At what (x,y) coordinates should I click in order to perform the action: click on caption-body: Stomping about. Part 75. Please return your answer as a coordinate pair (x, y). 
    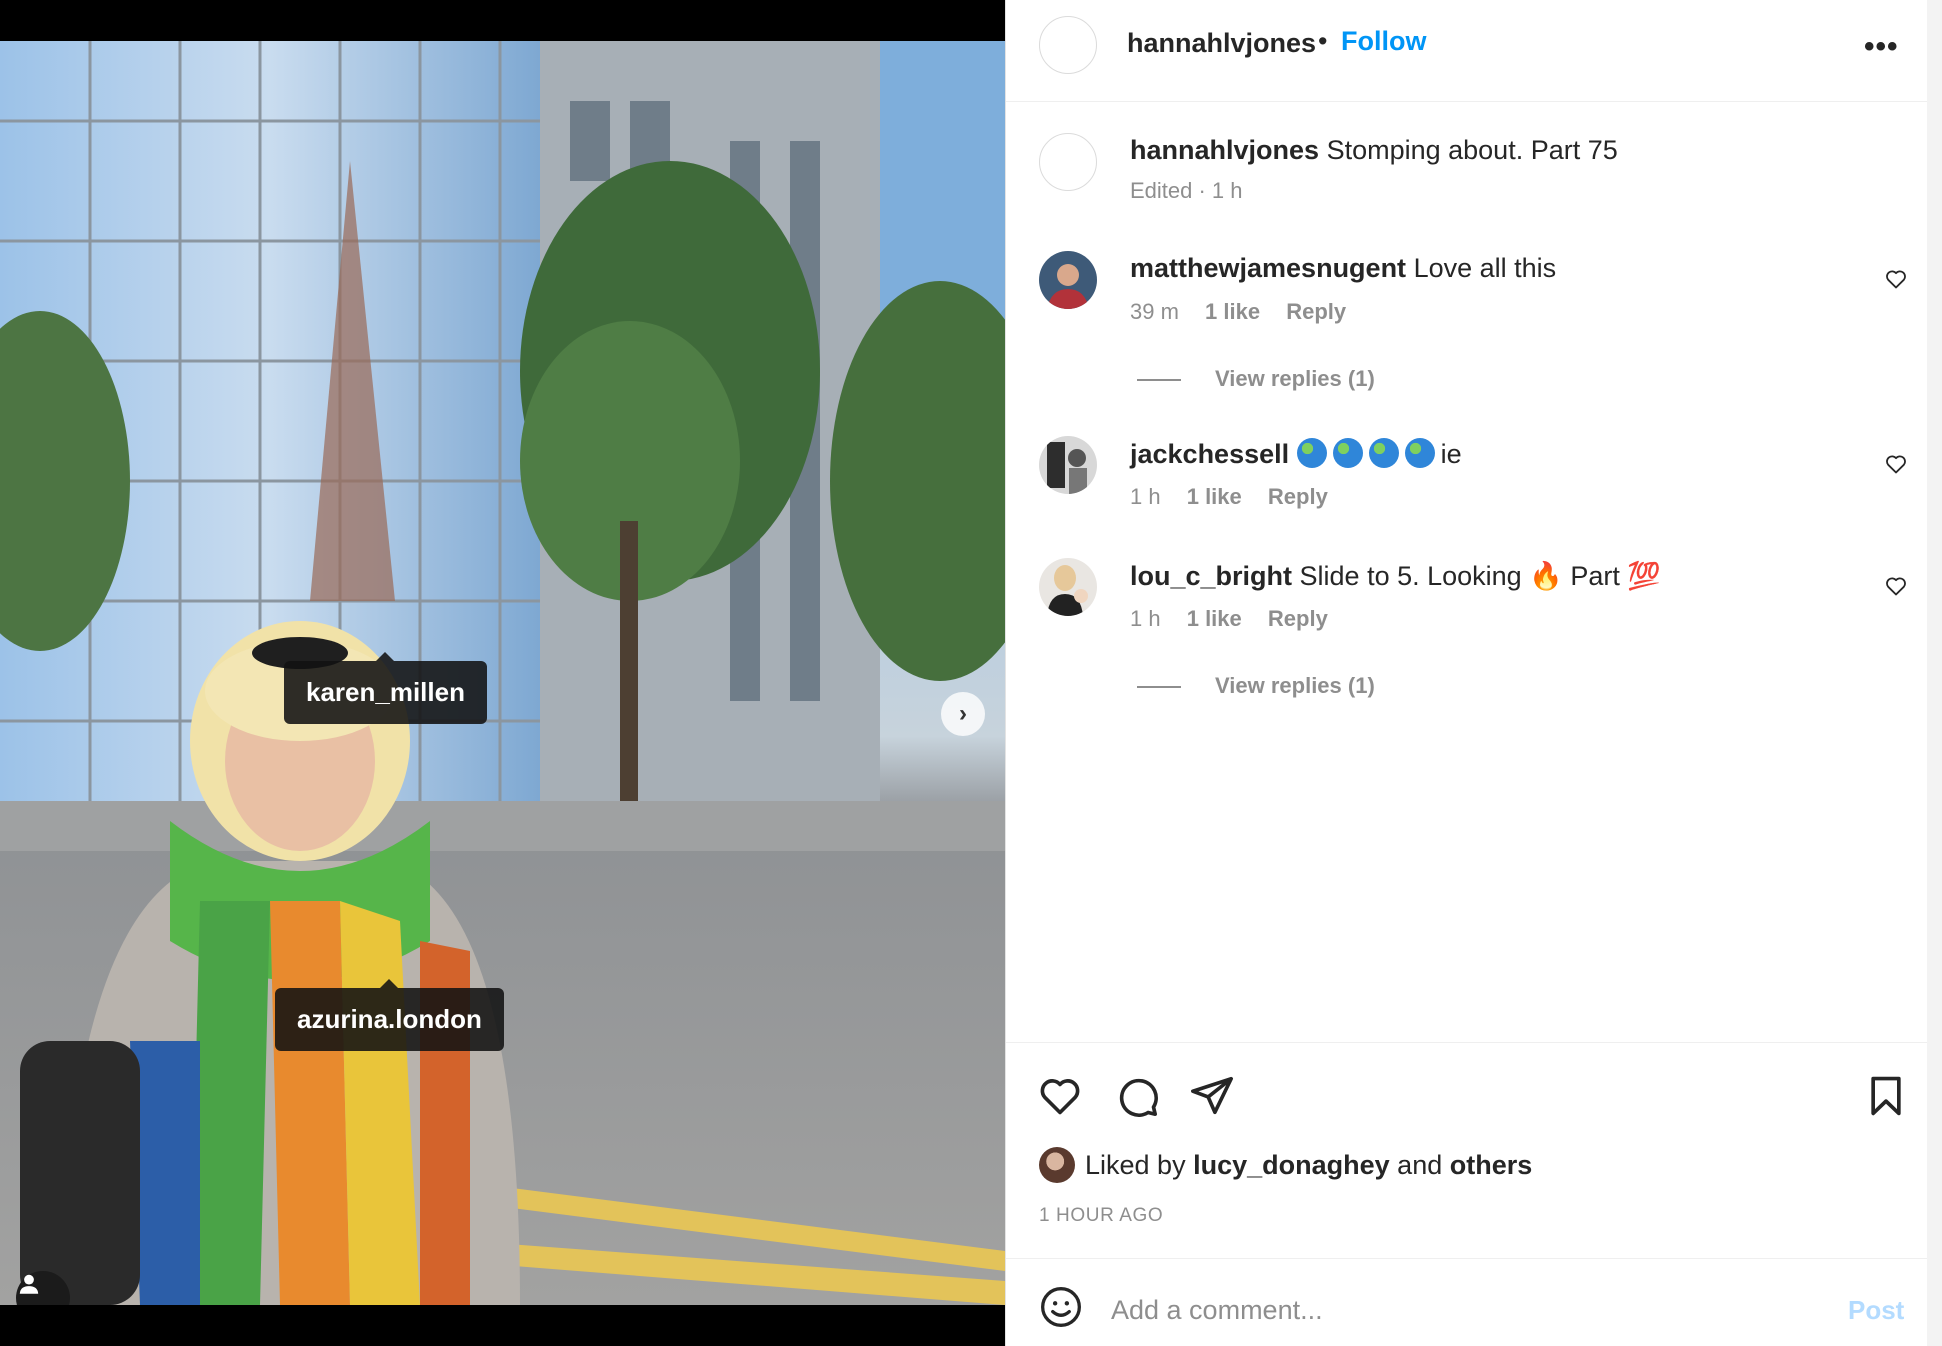
    Looking at the image, I should click on (1472, 150).